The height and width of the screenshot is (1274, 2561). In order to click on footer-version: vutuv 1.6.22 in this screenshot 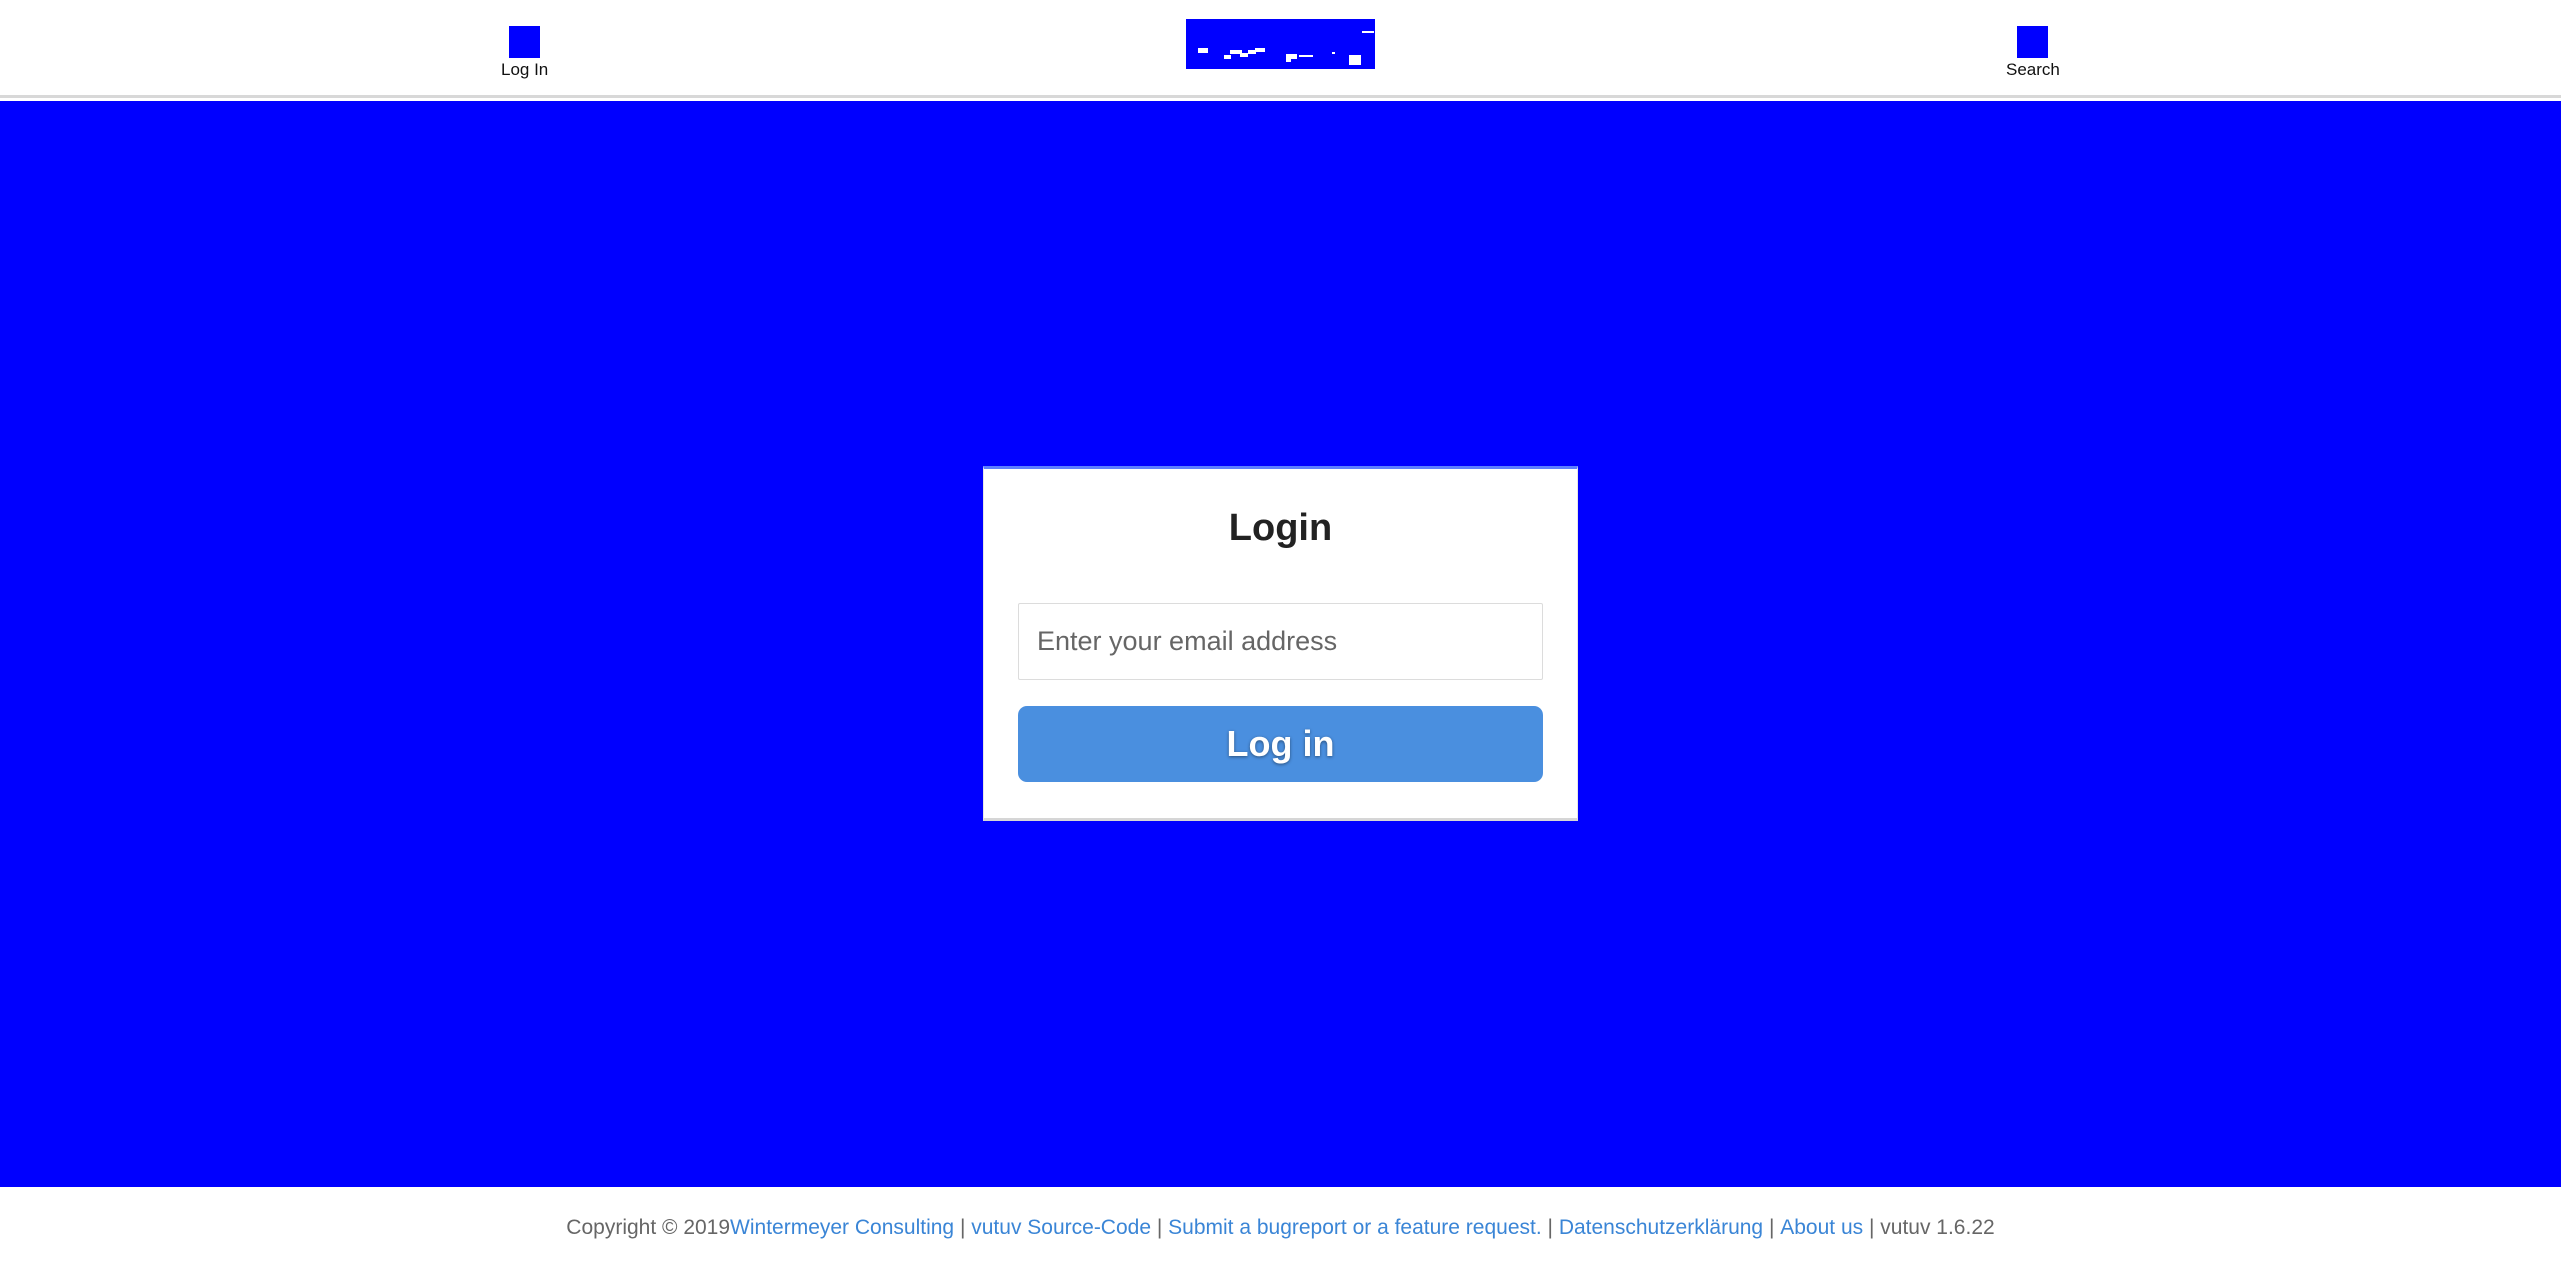, I will do `click(1937, 1227)`.